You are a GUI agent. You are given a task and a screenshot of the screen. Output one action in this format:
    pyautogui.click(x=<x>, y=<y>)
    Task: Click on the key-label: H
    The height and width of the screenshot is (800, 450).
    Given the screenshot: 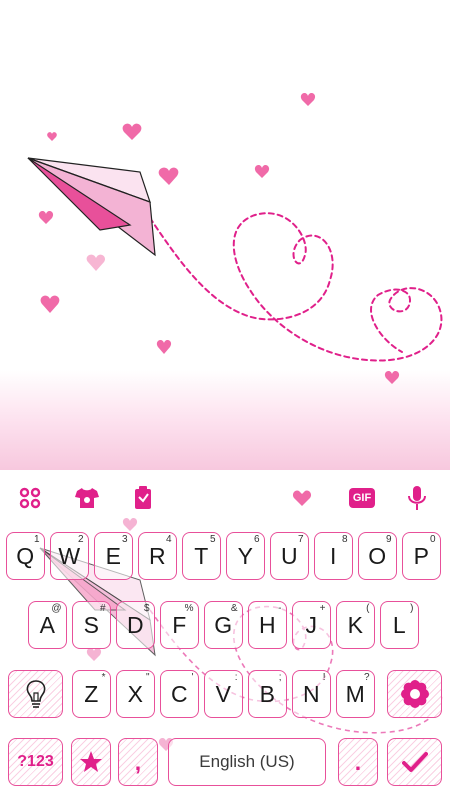 What is the action you would take?
    pyautogui.click(x=267, y=624)
    